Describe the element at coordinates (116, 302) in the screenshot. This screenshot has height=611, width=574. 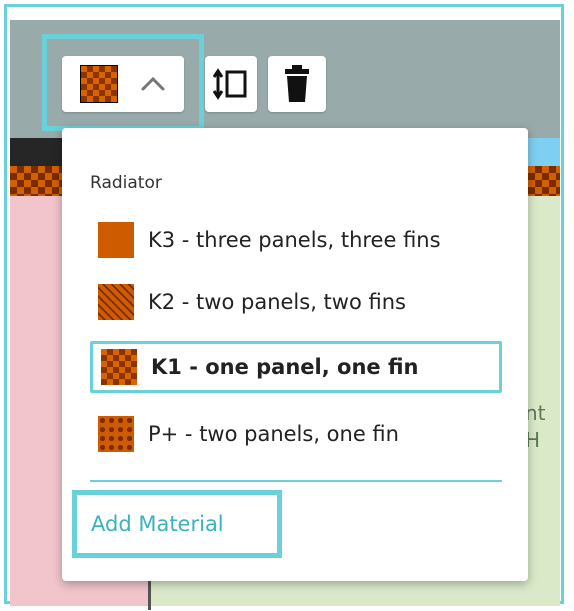
I see `striped-swatch-icon` at that location.